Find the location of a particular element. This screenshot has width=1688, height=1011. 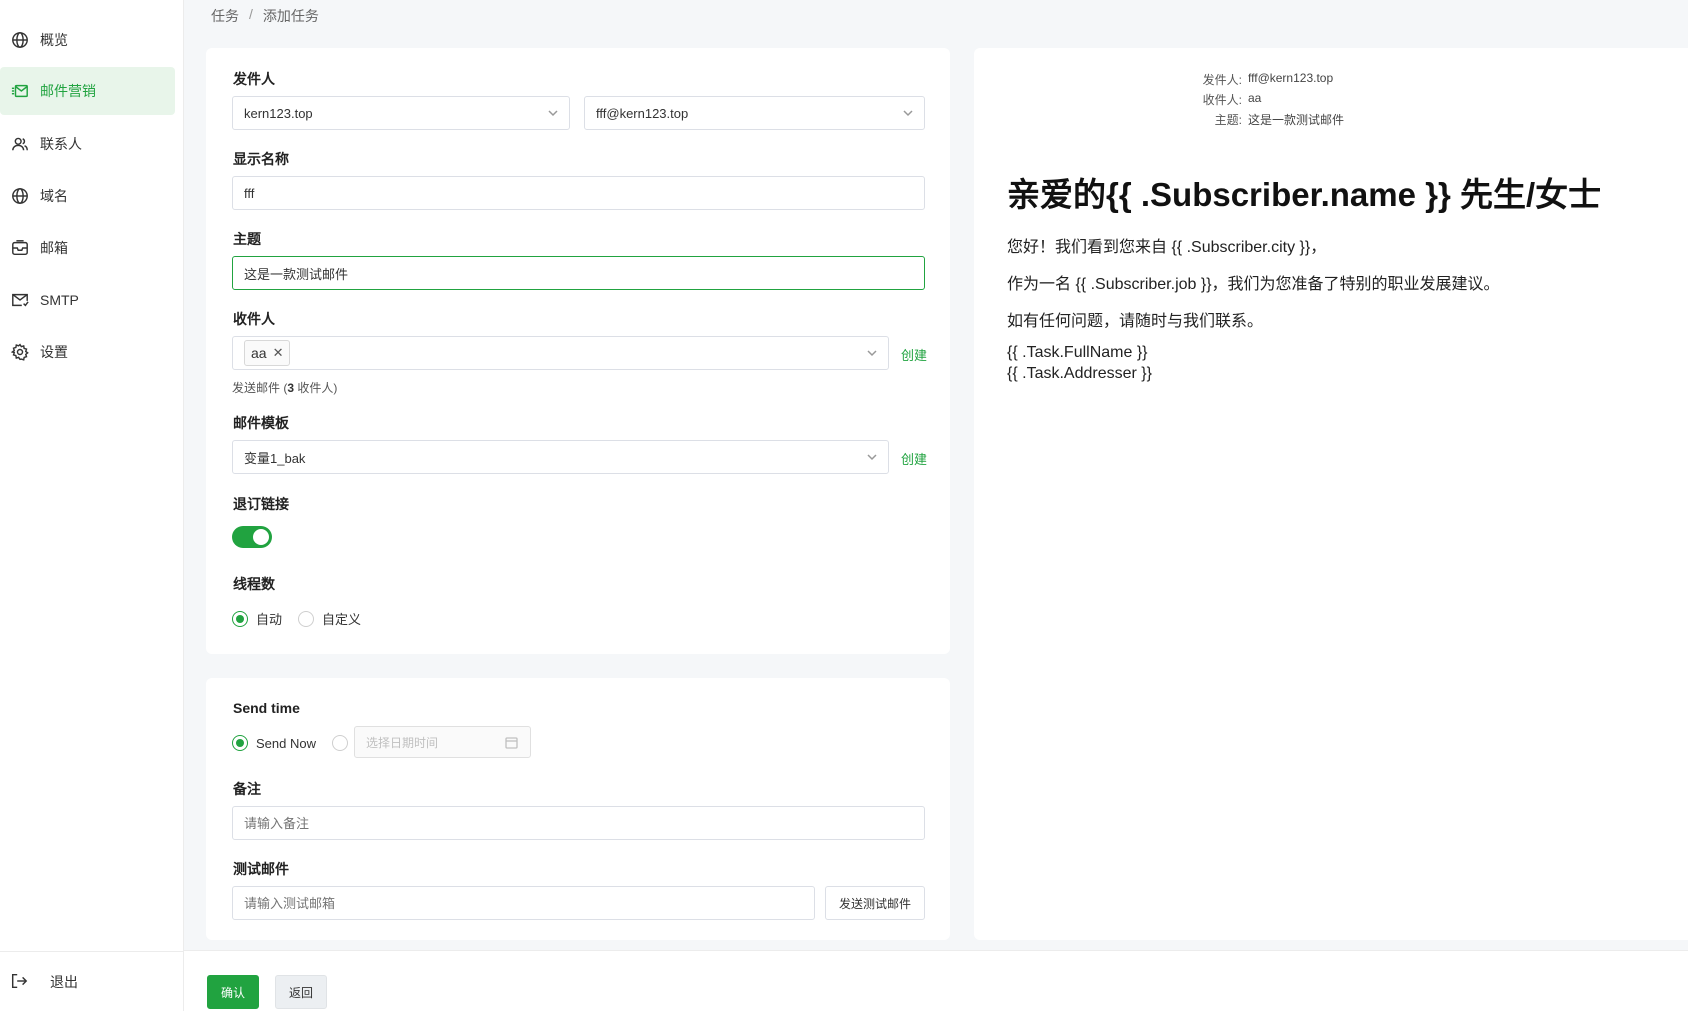

sidebar-item-label: 域名 is located at coordinates (54, 196).